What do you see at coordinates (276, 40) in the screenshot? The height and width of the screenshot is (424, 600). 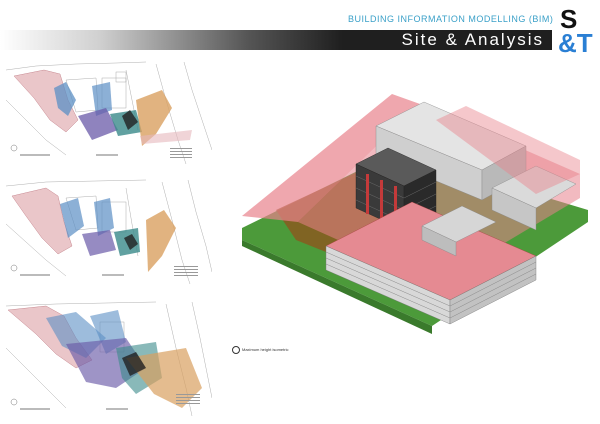 I see `title-bar: Site & Analysis` at bounding box center [276, 40].